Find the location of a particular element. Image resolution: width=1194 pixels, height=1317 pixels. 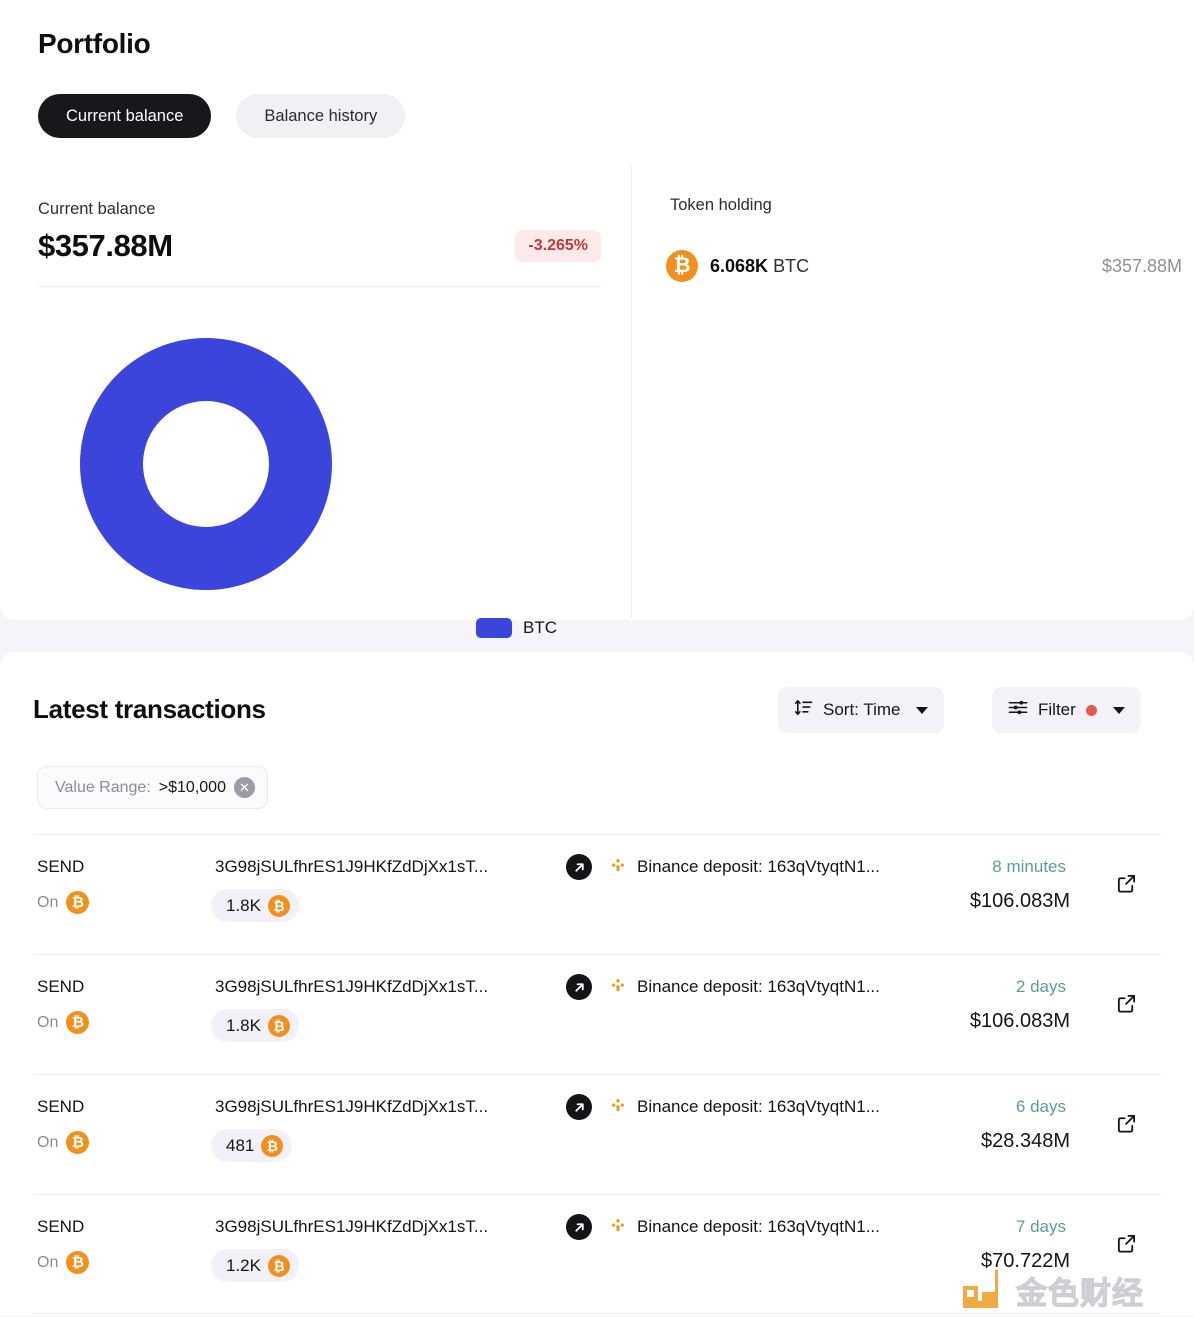

donut-center-hole is located at coordinates (206, 464).